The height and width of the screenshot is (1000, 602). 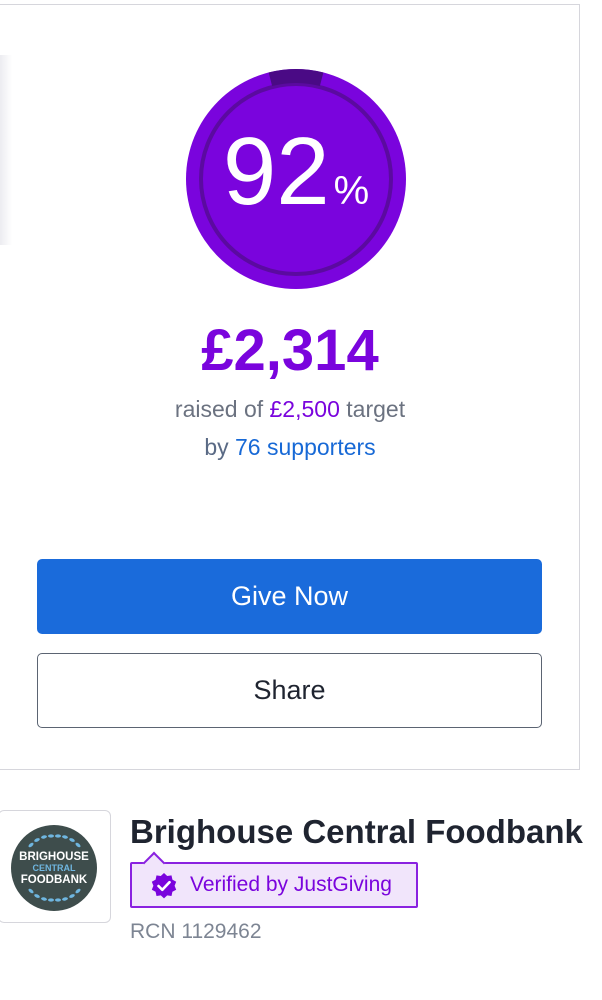 What do you see at coordinates (290, 350) in the screenshot?
I see `raised-amount: £2,314` at bounding box center [290, 350].